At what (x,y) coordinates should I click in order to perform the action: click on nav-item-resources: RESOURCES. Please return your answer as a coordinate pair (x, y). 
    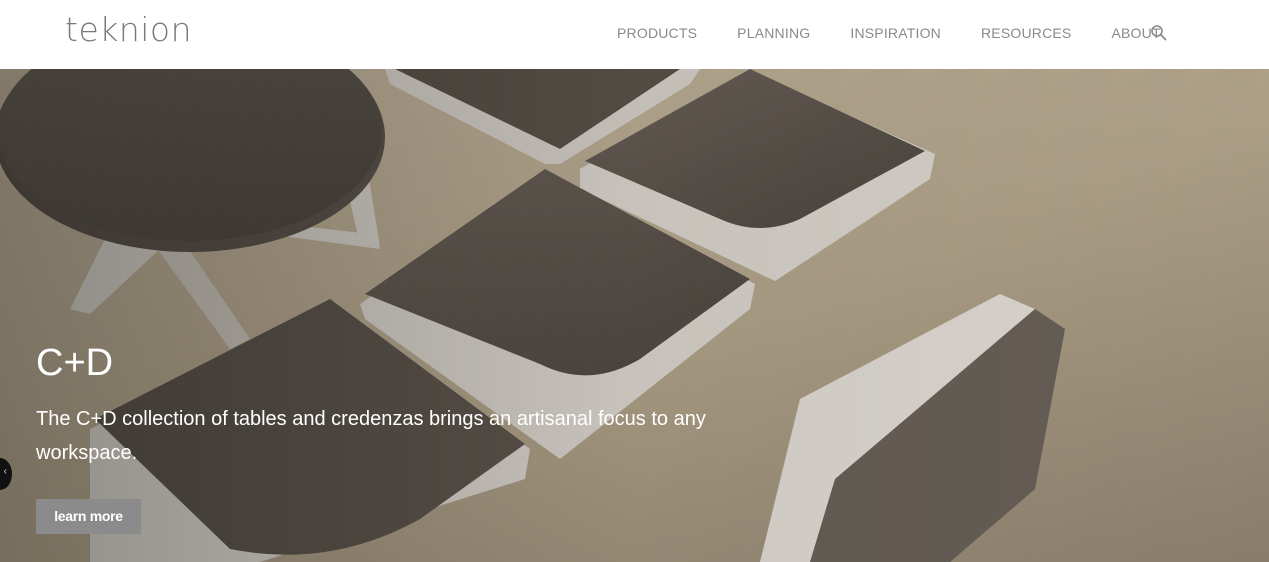
    Looking at the image, I should click on (1026, 33).